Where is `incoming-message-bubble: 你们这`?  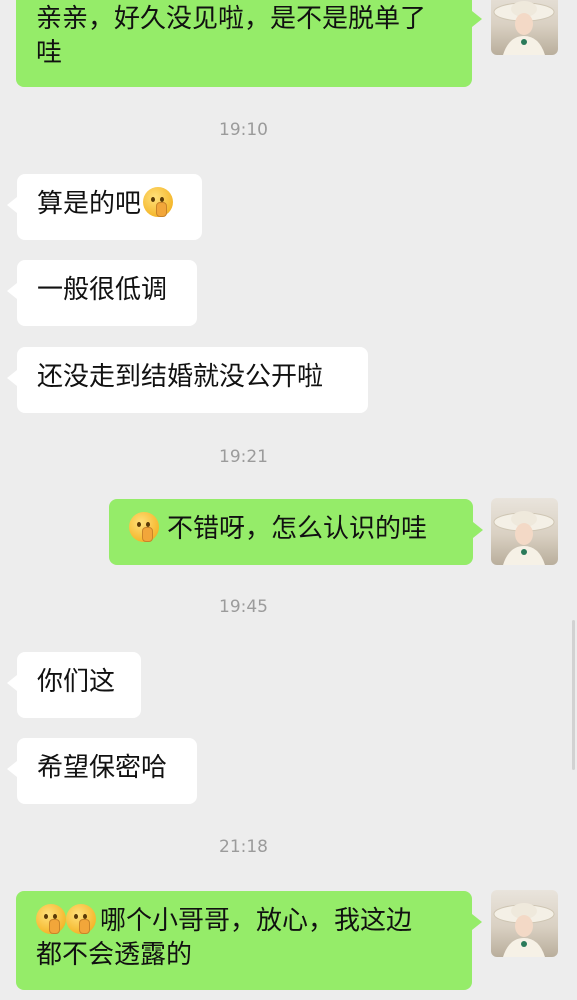
incoming-message-bubble: 你们这 is located at coordinates (74, 685).